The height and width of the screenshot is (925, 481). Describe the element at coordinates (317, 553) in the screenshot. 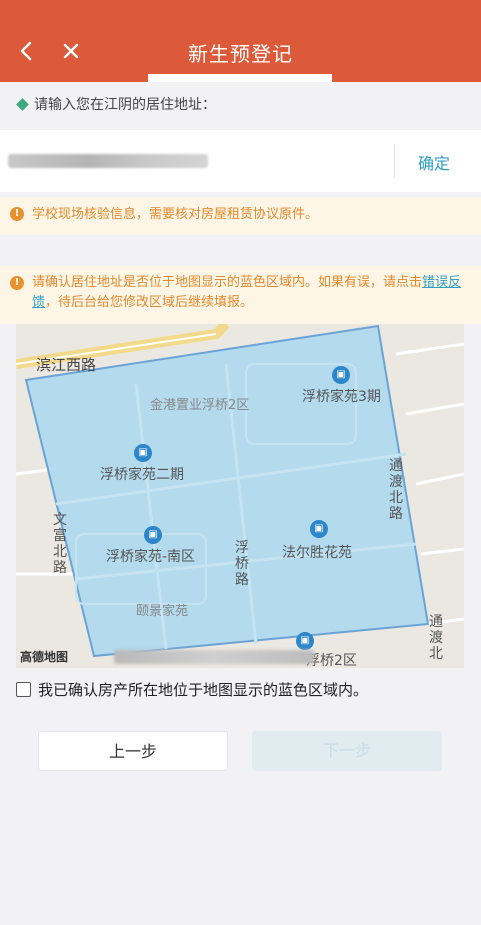

I see `map-label-poi: 法尔胜花苑` at that location.